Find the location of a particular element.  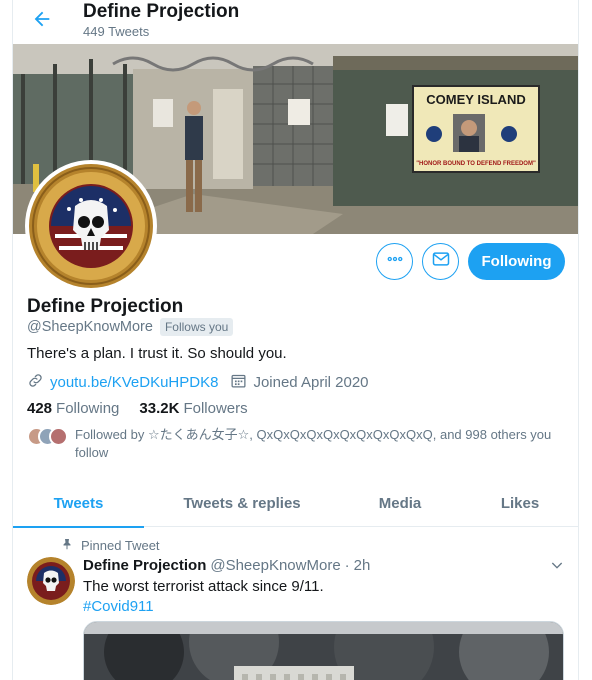

profile-meta: youtu.be/KVeDKuHPDK8 Joined April 2020 is located at coordinates (198, 382).